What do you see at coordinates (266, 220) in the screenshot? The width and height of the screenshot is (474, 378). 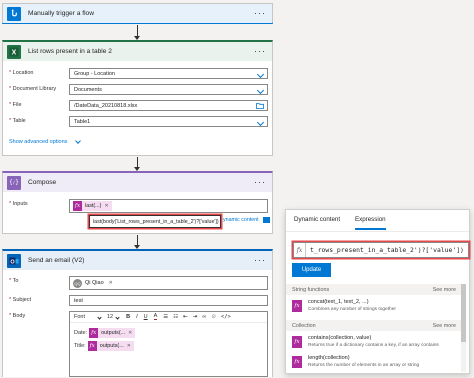 I see `add-dynamic-content-icon` at bounding box center [266, 220].